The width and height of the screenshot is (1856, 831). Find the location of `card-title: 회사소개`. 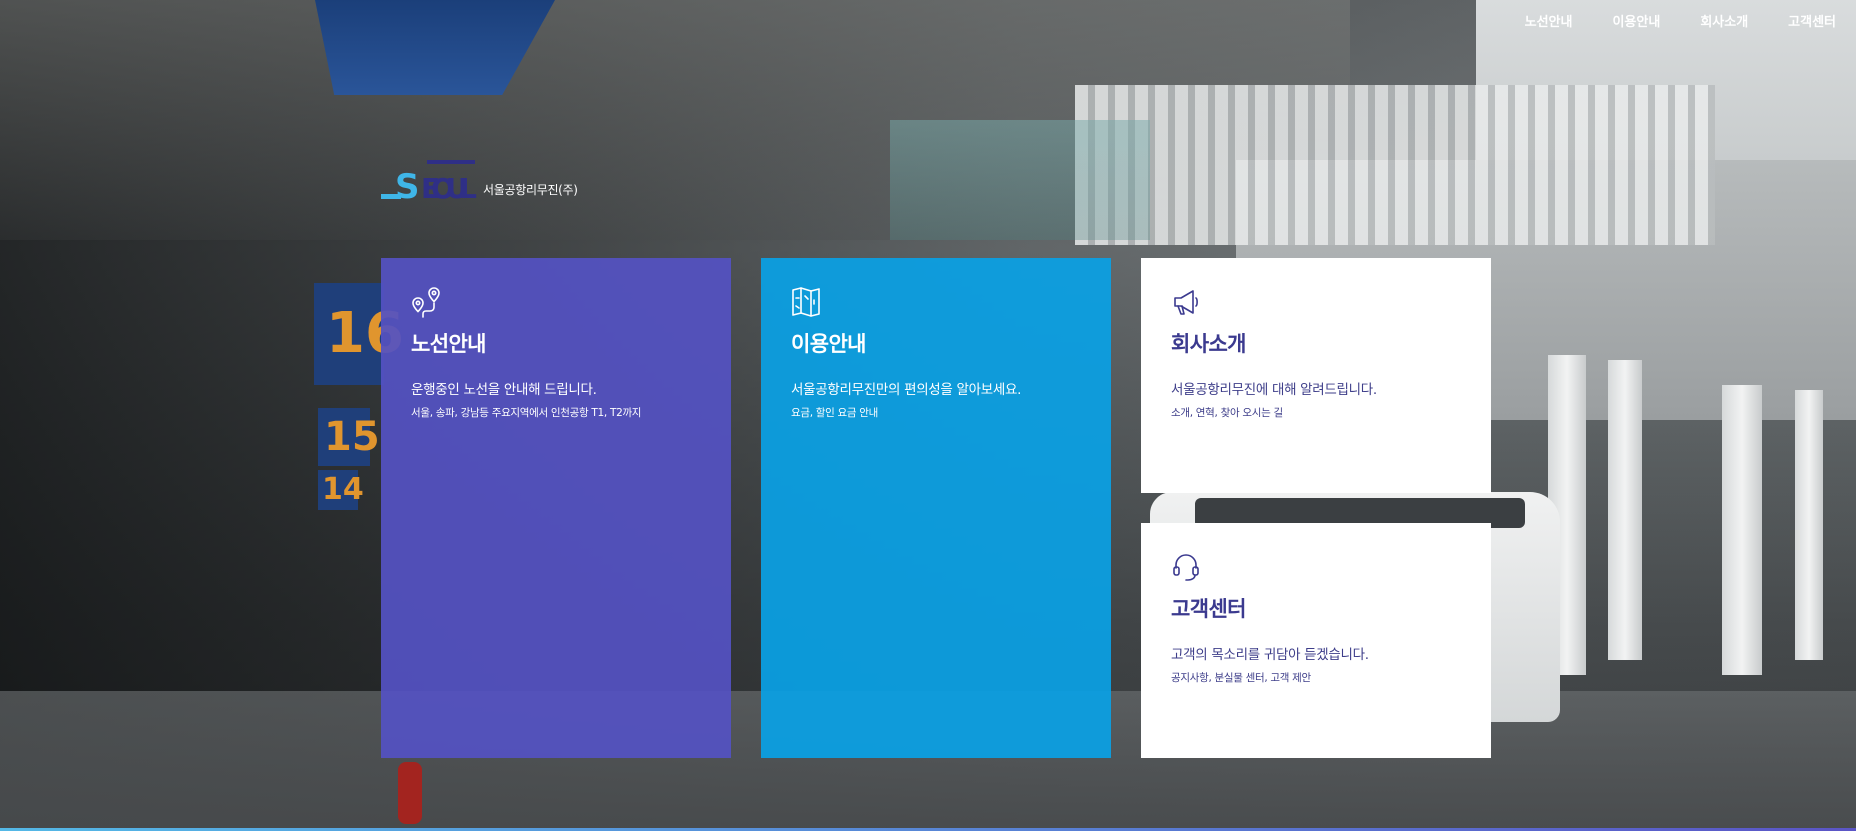

card-title: 회사소개 is located at coordinates (1208, 344).